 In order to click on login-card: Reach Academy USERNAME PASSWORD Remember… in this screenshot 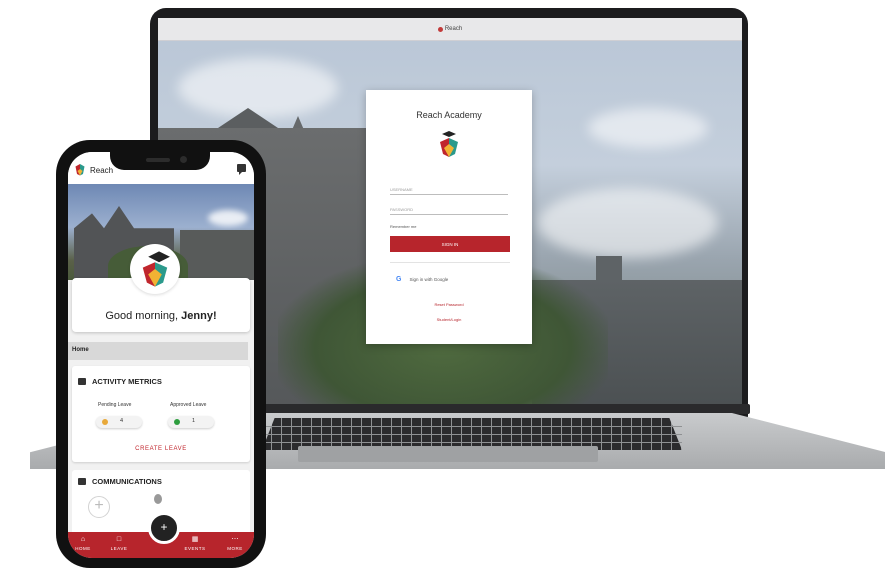, I will do `click(449, 217)`.